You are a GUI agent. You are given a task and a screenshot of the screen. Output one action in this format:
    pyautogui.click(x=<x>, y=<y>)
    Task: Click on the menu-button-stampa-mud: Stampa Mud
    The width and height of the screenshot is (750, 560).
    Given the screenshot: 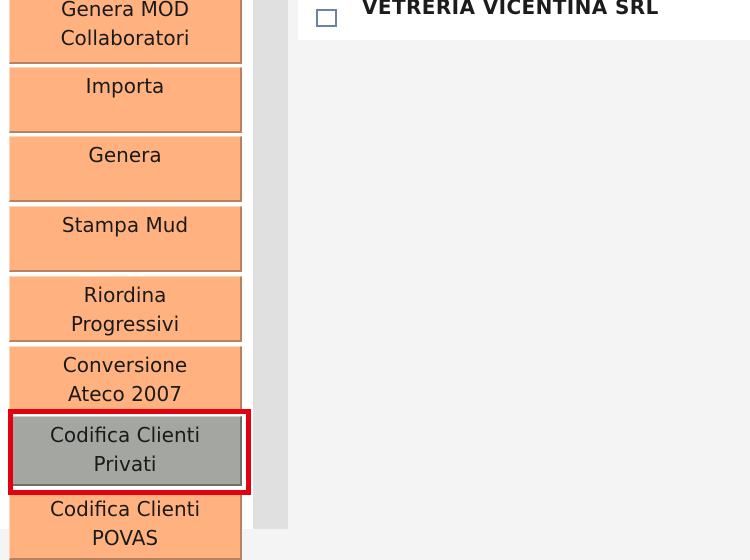 What is the action you would take?
    pyautogui.click(x=125, y=239)
    